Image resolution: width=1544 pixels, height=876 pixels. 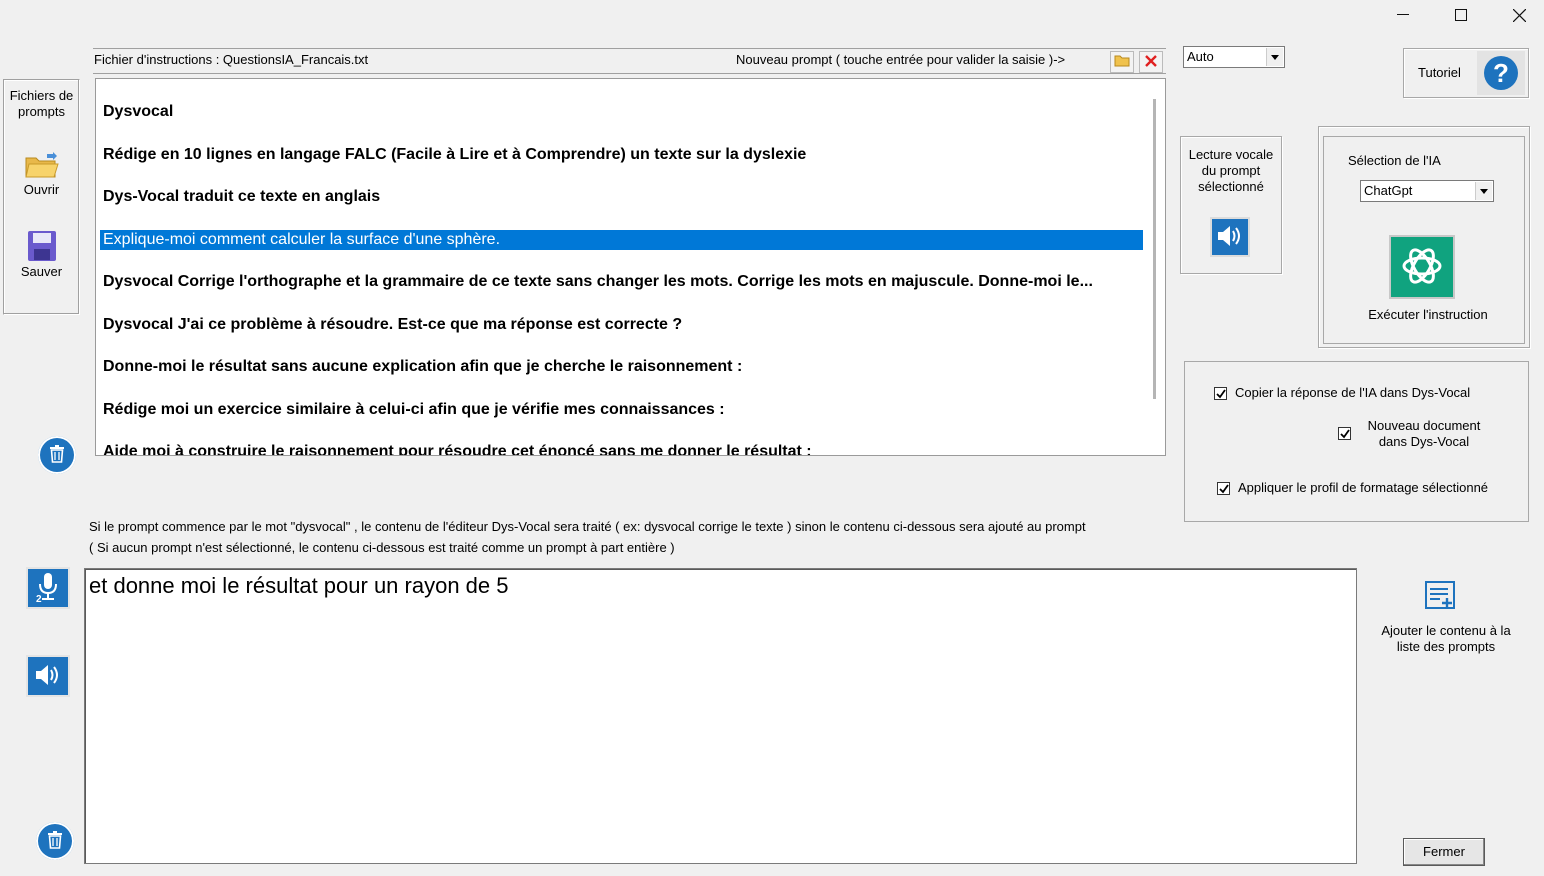 I want to click on dictation-button: 2, so click(x=48, y=588).